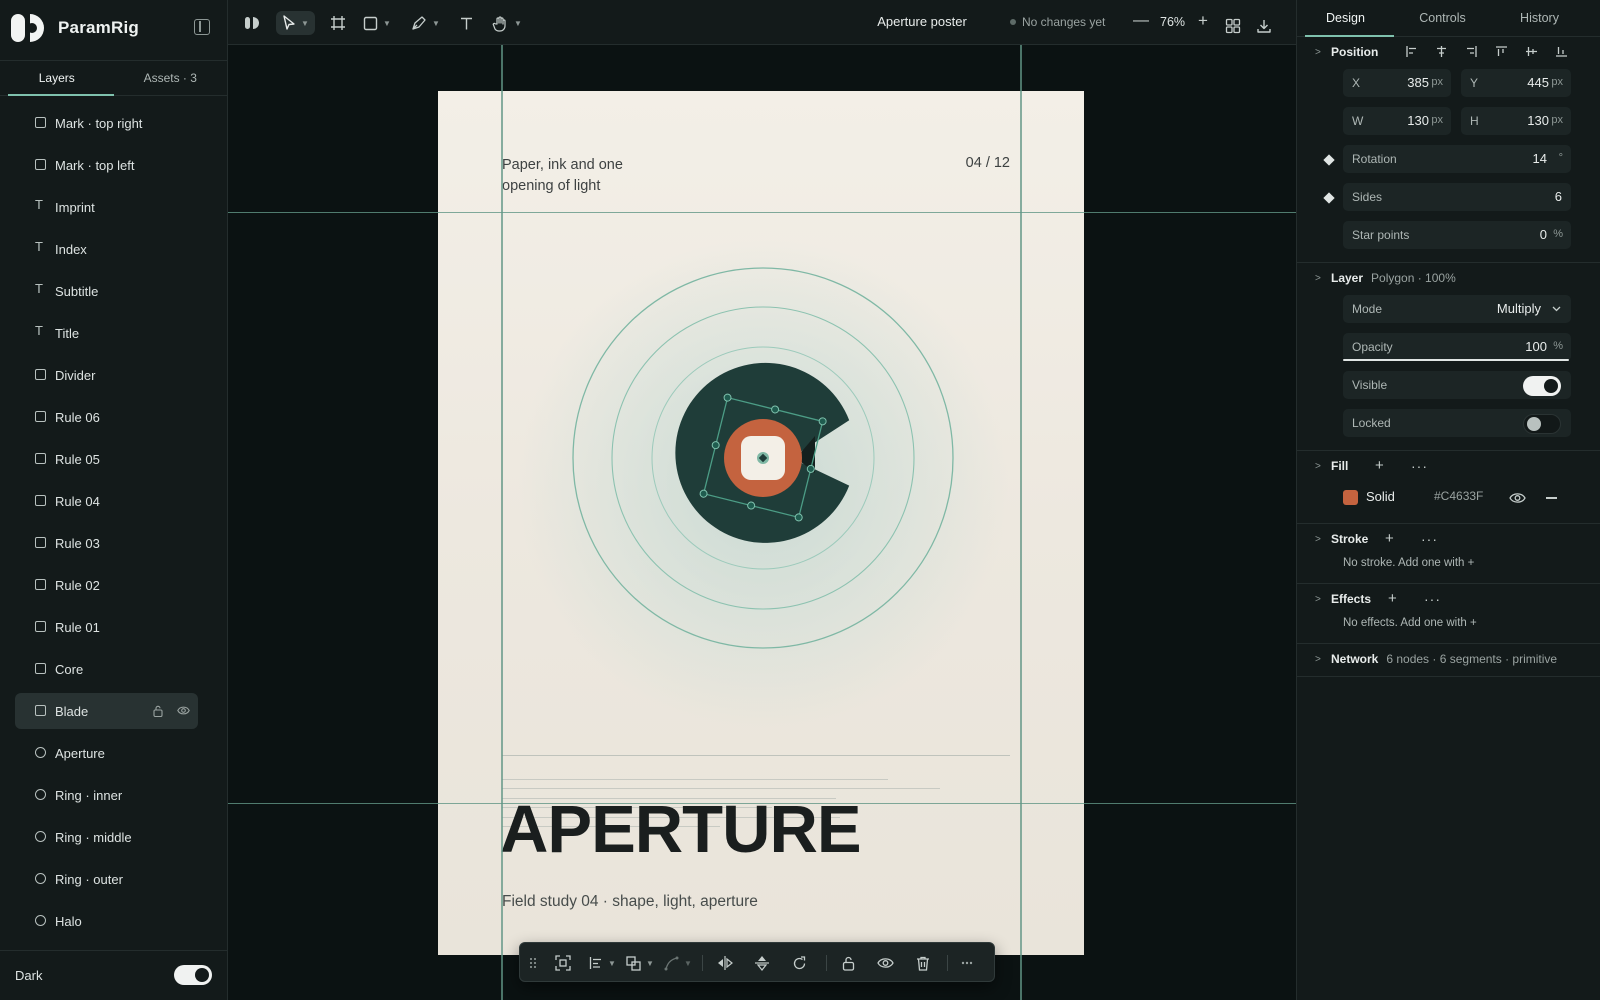 The image size is (1600, 1000). I want to click on stroke-section-header: > Stroke, so click(1341, 539).